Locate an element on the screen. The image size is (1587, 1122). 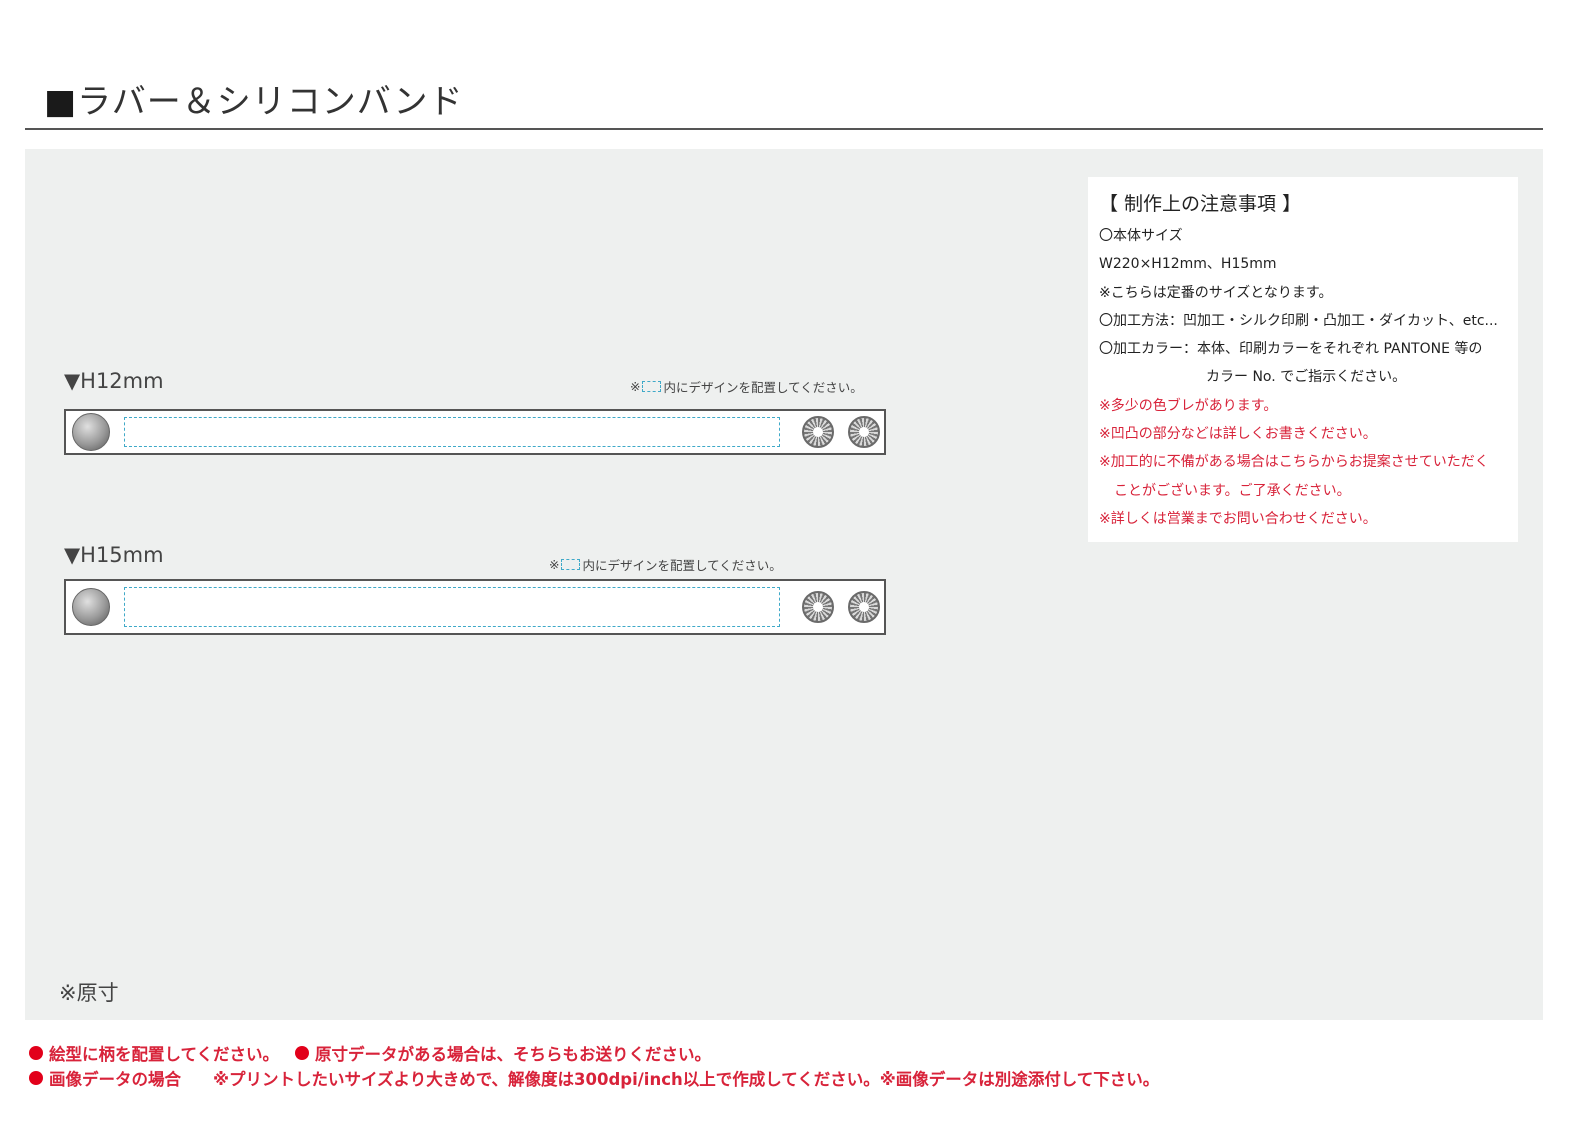
notes-line: カラー No. でご指示ください。 is located at coordinates (1306, 377).